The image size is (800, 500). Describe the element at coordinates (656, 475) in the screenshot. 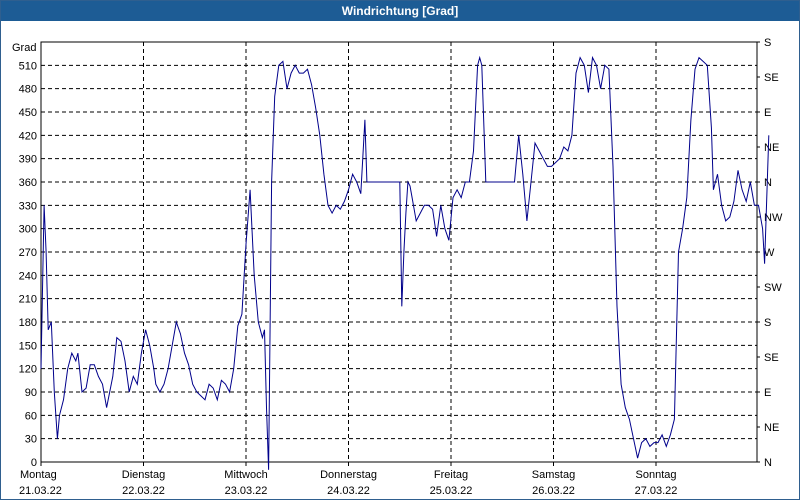

I see `x-tick-day: Sonntag` at that location.